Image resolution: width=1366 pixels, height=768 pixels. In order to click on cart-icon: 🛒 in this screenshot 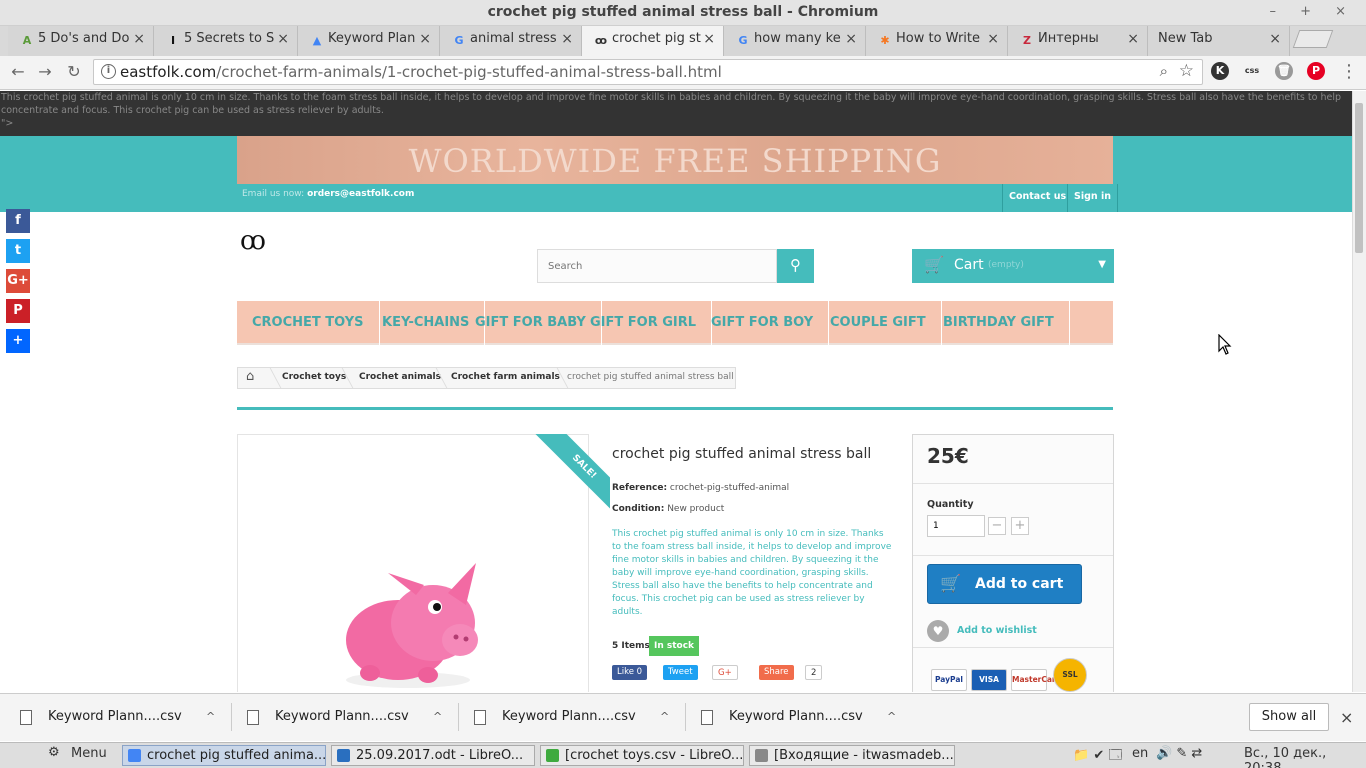, I will do `click(951, 584)`.